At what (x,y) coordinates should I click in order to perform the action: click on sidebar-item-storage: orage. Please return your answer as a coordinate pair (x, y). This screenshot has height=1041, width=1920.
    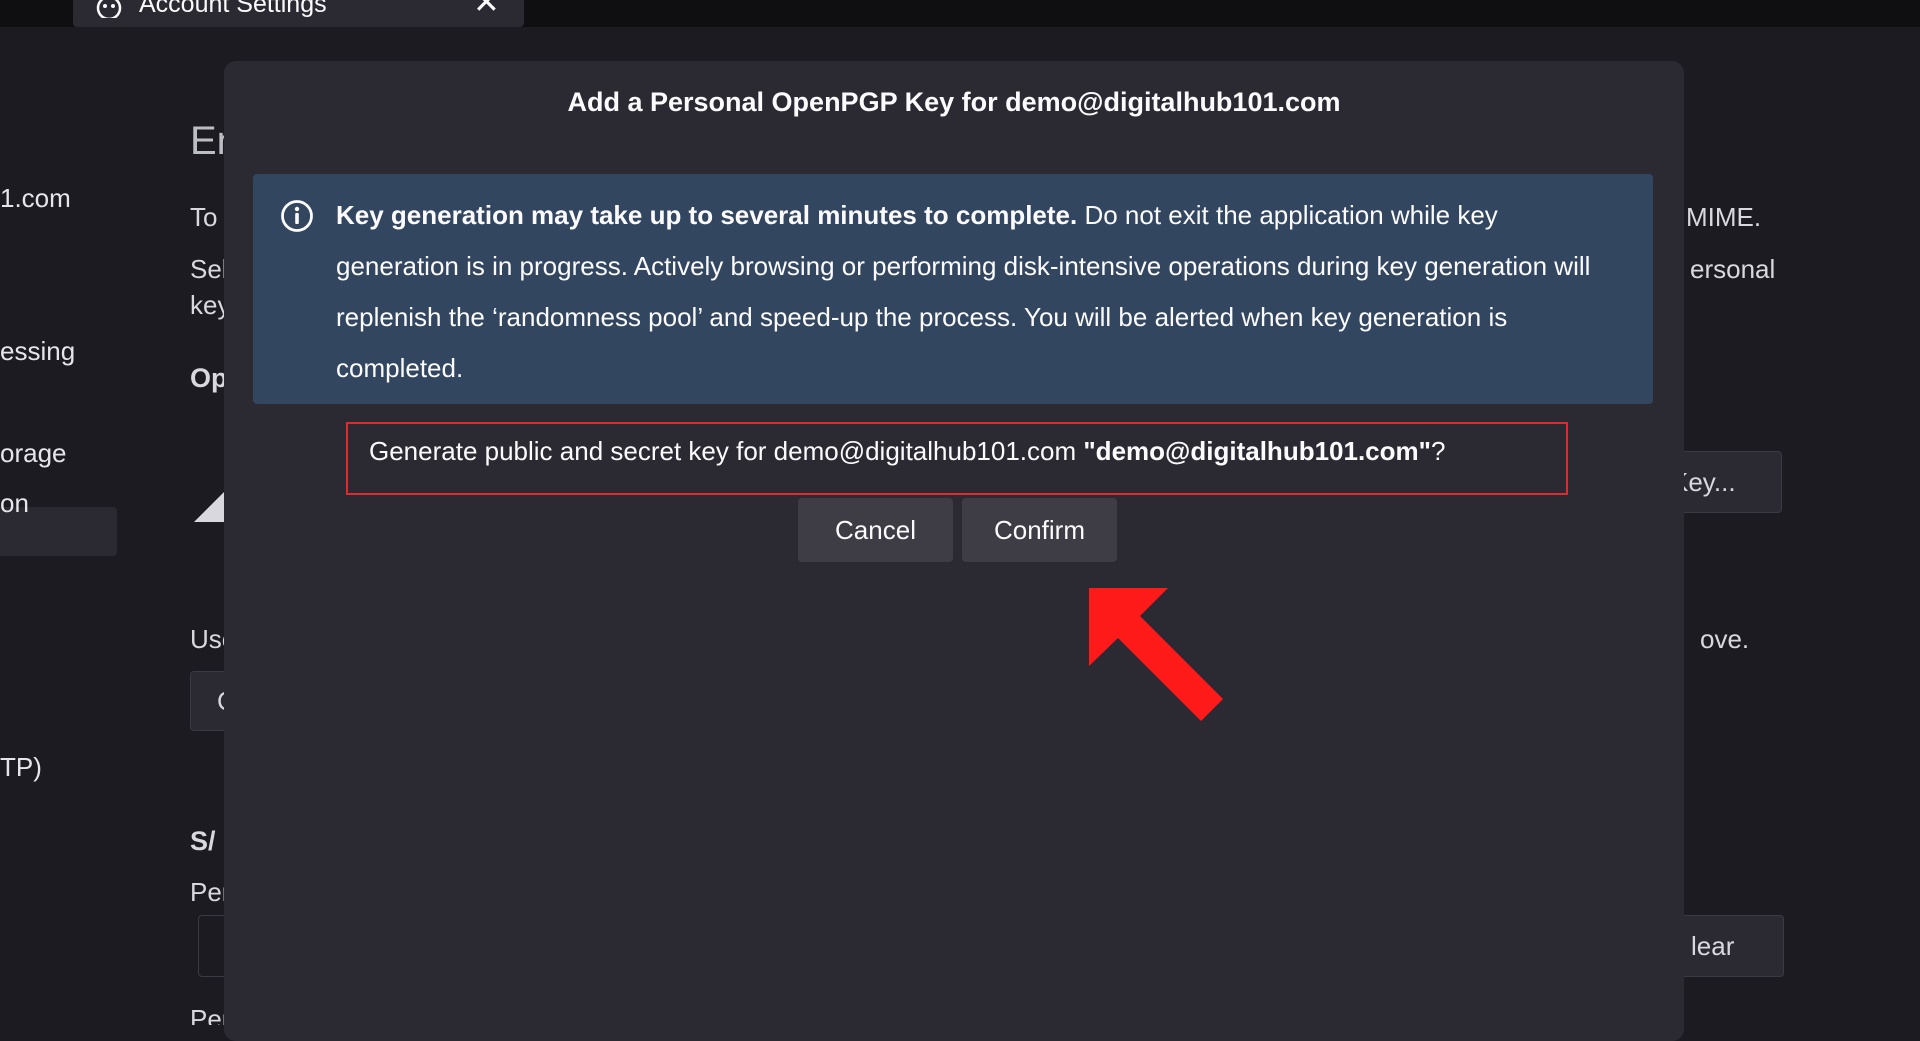
    Looking at the image, I should click on (33, 453).